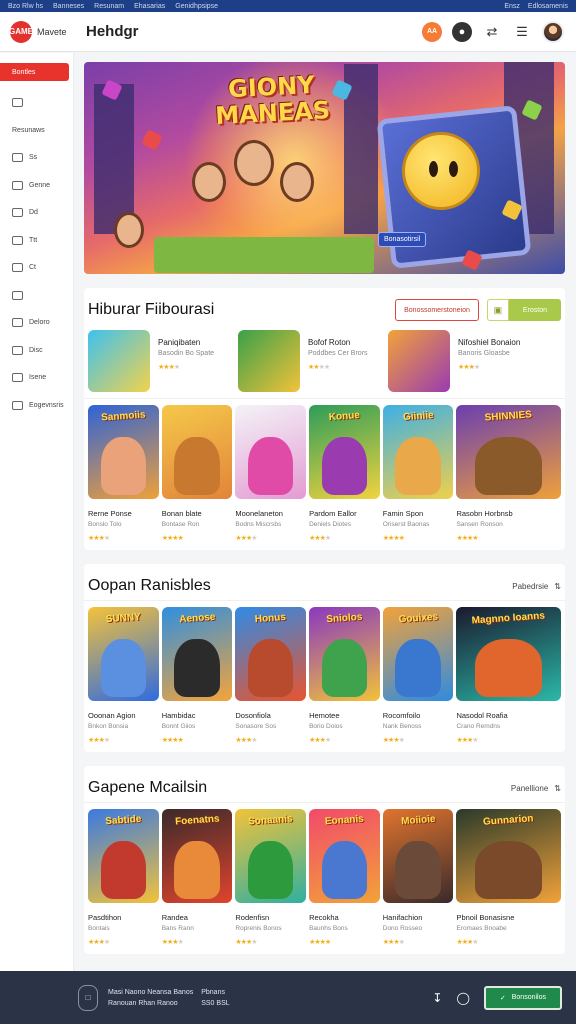 The width and height of the screenshot is (576, 1024). Describe the element at coordinates (196, 6) in the screenshot. I see `top-nav-link: Genidhpsipse` at that location.